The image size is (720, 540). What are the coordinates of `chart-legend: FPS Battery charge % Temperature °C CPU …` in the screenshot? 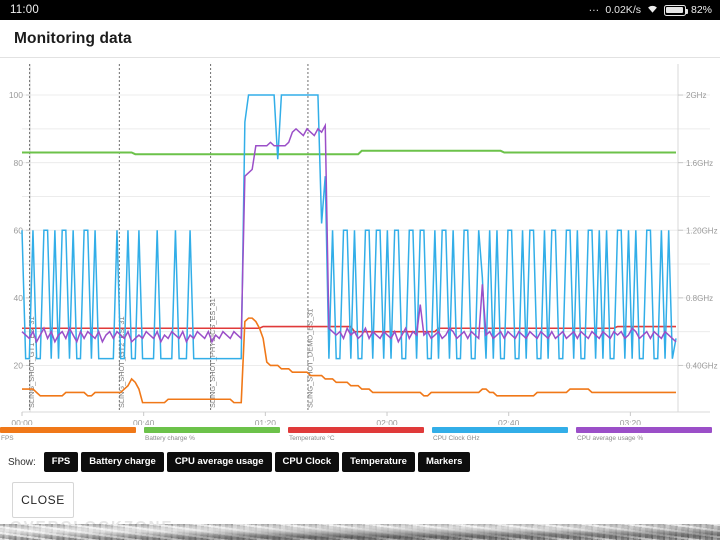 It's located at (360, 437).